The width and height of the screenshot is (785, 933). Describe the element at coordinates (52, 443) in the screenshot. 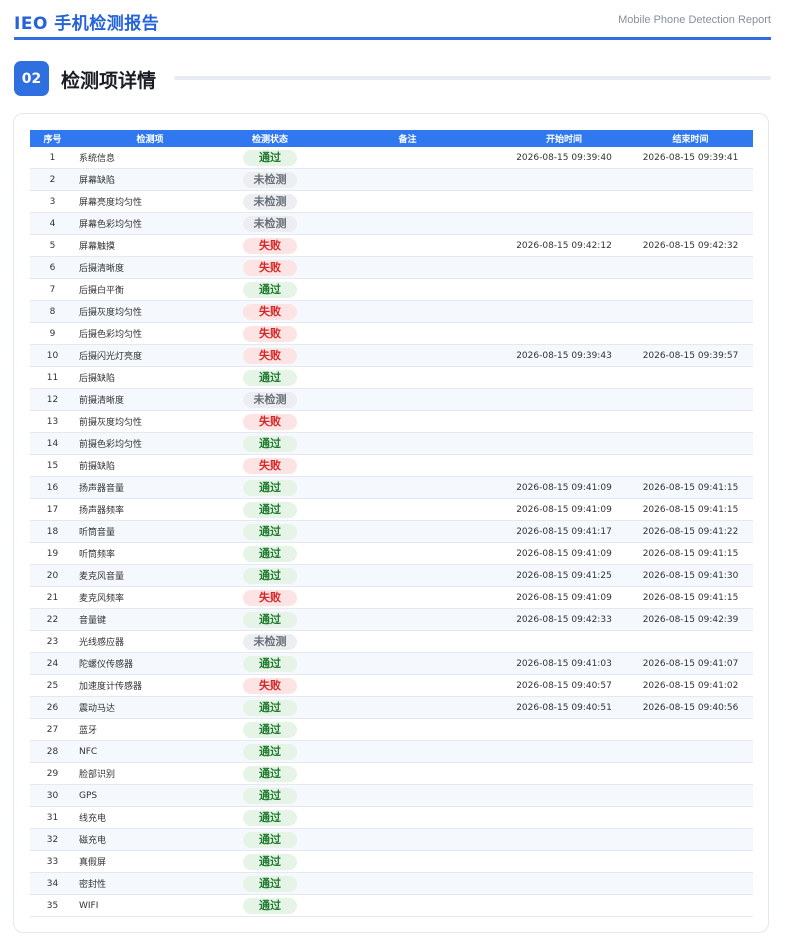

I see `row-index: 14` at that location.